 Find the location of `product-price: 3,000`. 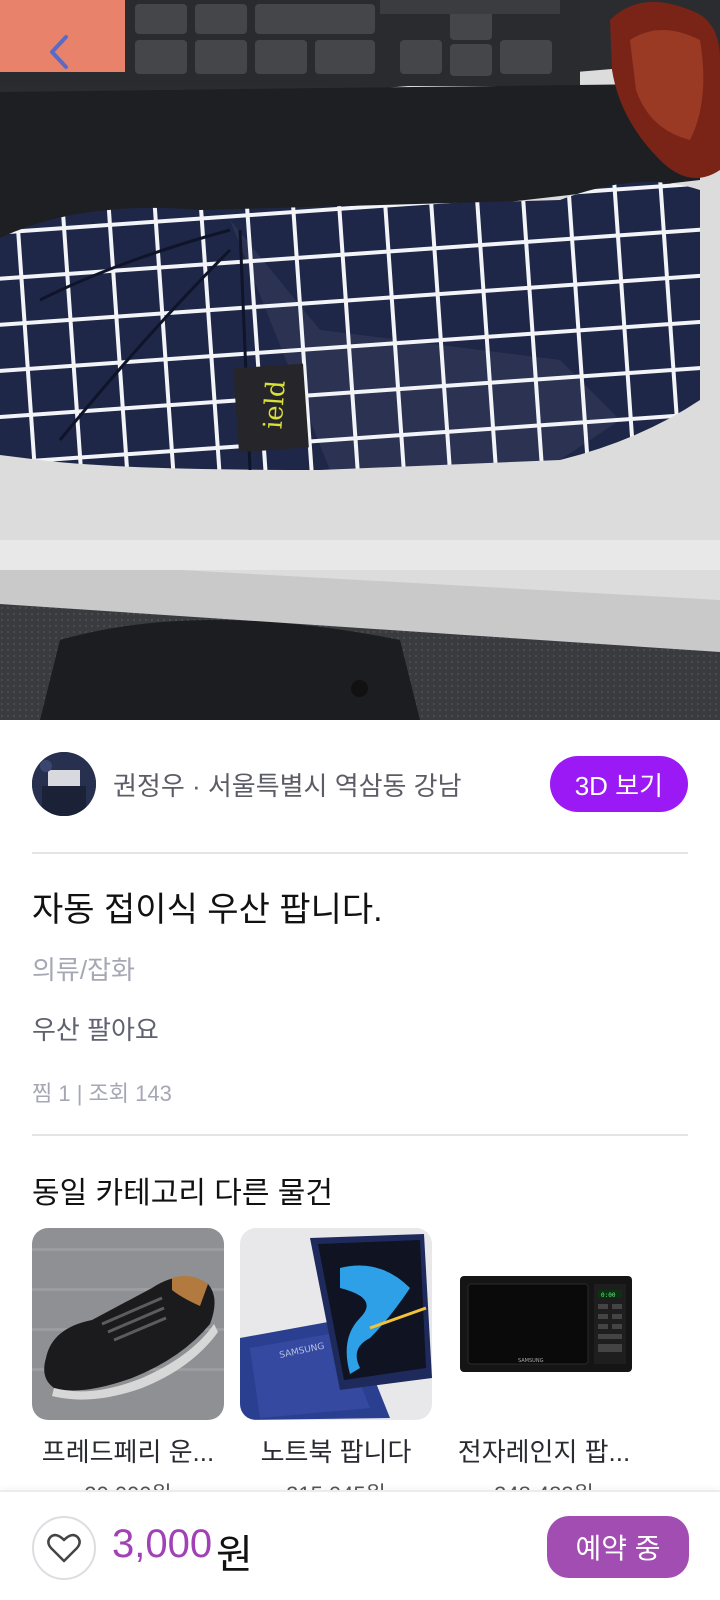

product-price: 3,000 is located at coordinates (162, 1544).